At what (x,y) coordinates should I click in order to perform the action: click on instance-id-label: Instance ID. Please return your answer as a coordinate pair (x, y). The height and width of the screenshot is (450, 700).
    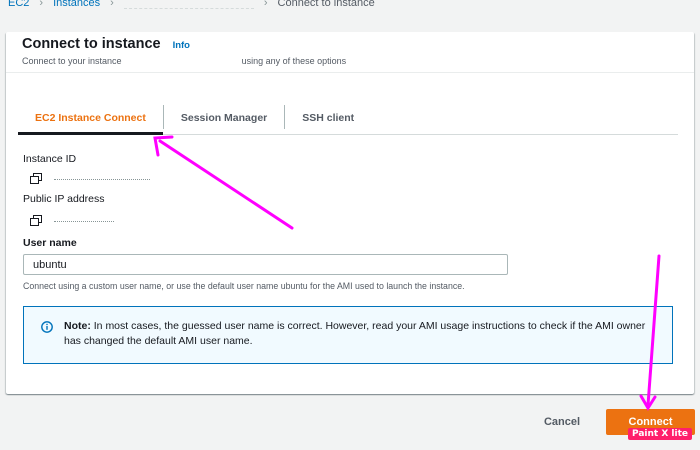
    Looking at the image, I should click on (50, 159).